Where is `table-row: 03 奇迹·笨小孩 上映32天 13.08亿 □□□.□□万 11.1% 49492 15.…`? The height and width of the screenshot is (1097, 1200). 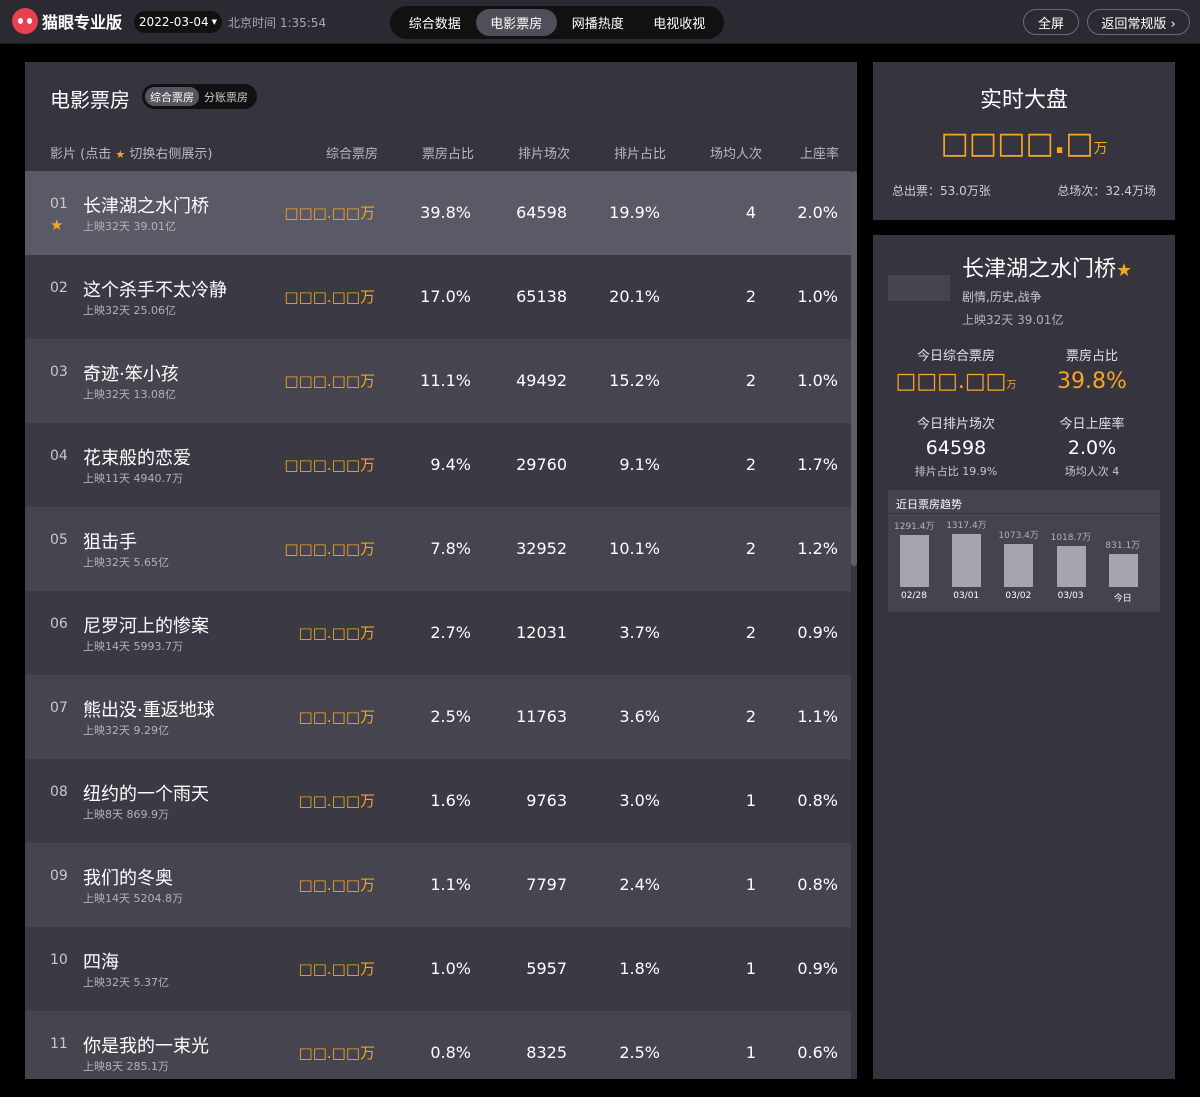
table-row: 03 奇迹·笨小孩 上映32天 13.08亿 □□□.□□万 11.1% 49492 15.… is located at coordinates (438, 381).